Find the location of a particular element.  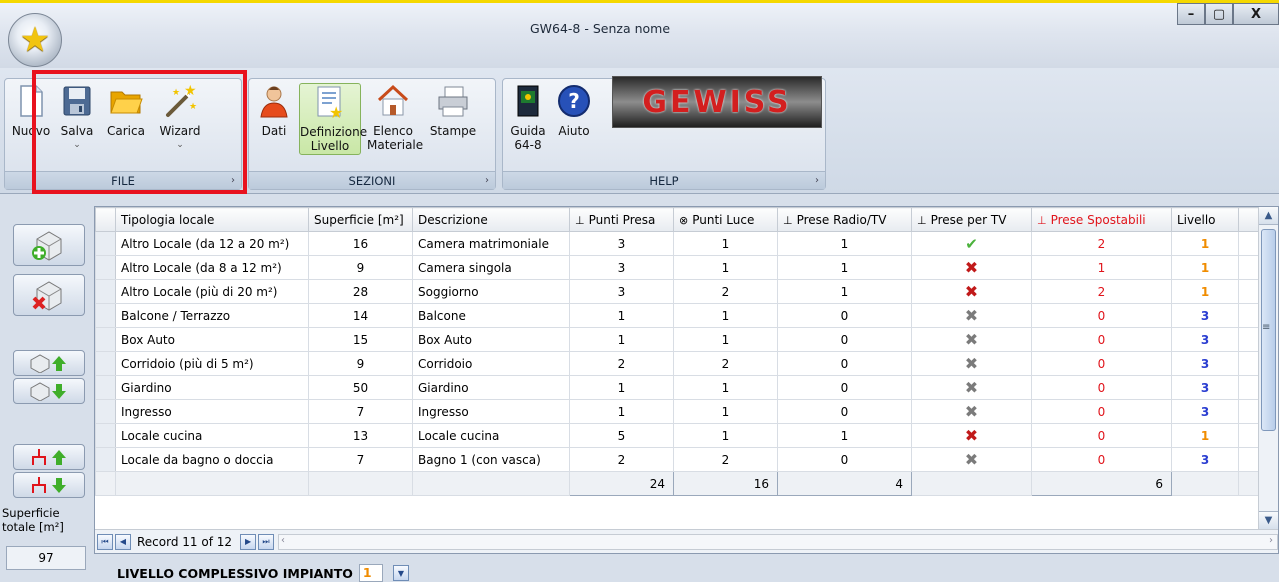

cell-superficie: 9 is located at coordinates (360, 363).